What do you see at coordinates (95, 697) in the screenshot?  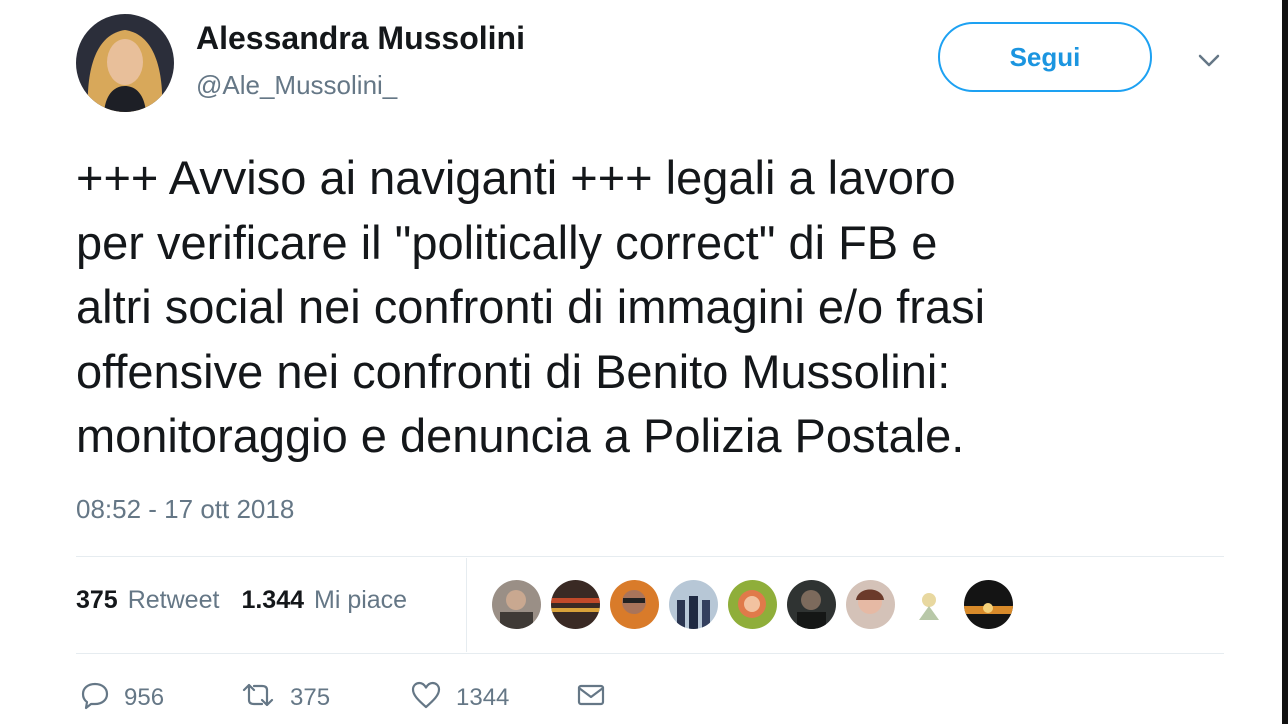 I see `reply-icon` at bounding box center [95, 697].